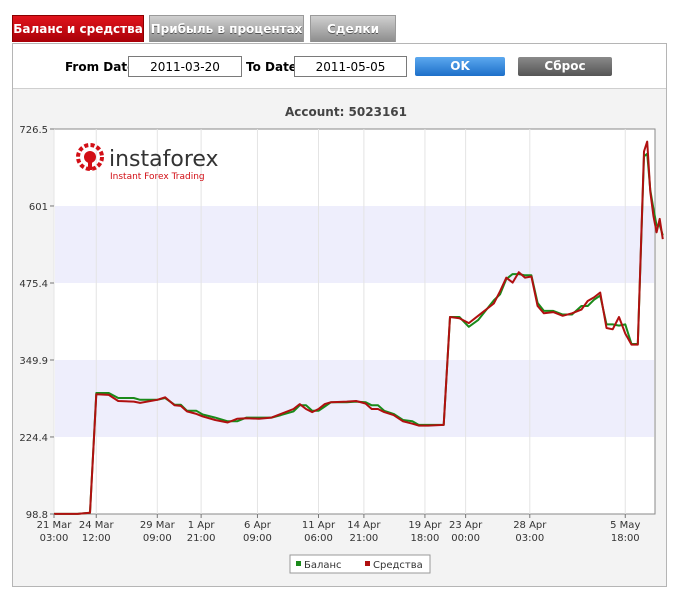  Describe the element at coordinates (33, 130) in the screenshot. I see `y-tick-label: 726.5` at that location.